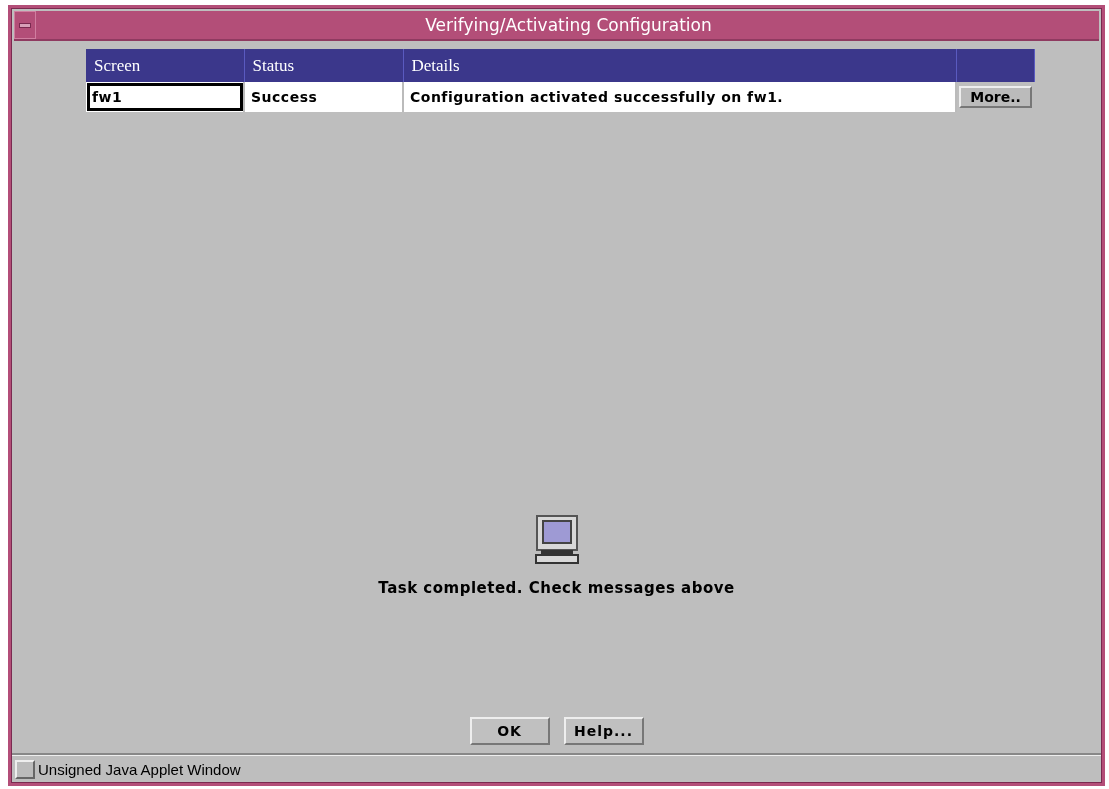 The height and width of the screenshot is (789, 1109). What do you see at coordinates (509, 731) in the screenshot?
I see `dialog-button: OK` at bounding box center [509, 731].